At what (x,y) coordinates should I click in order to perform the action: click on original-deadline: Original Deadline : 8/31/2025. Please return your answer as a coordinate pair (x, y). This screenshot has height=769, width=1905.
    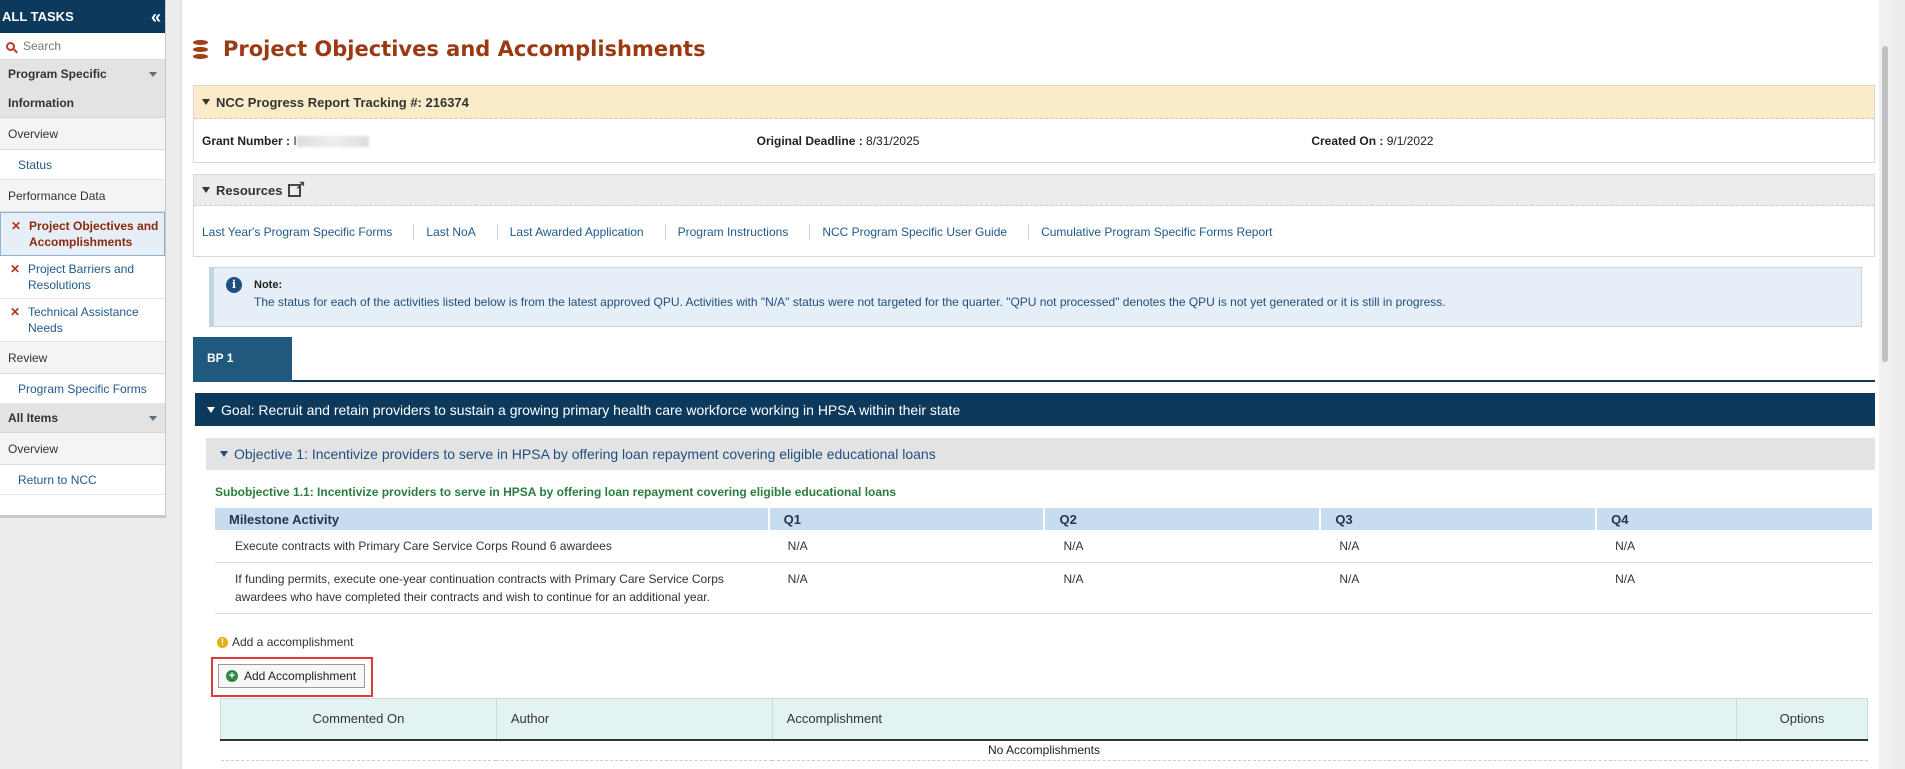
    Looking at the image, I should click on (838, 141).